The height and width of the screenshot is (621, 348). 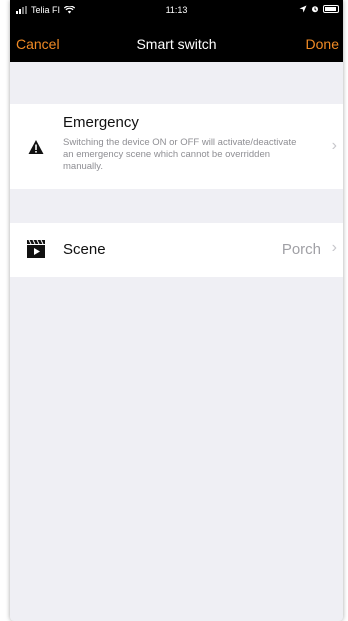 What do you see at coordinates (331, 9) in the screenshot?
I see `battery-icon` at bounding box center [331, 9].